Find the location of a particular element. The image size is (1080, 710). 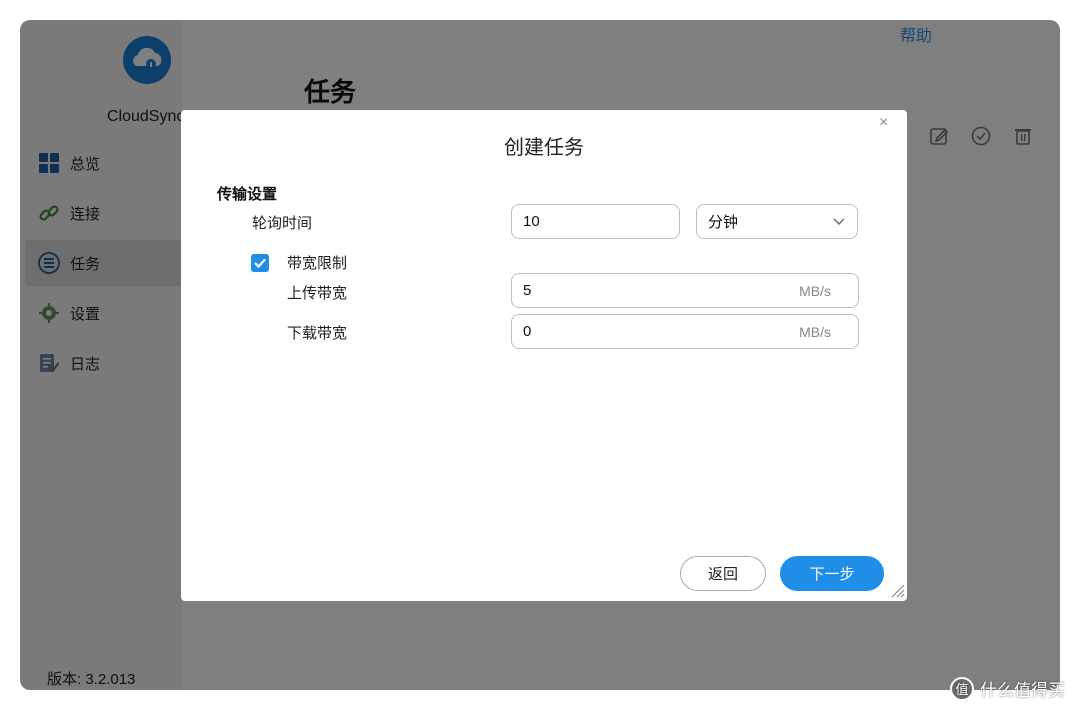

close-icon: × is located at coordinates (883, 123).